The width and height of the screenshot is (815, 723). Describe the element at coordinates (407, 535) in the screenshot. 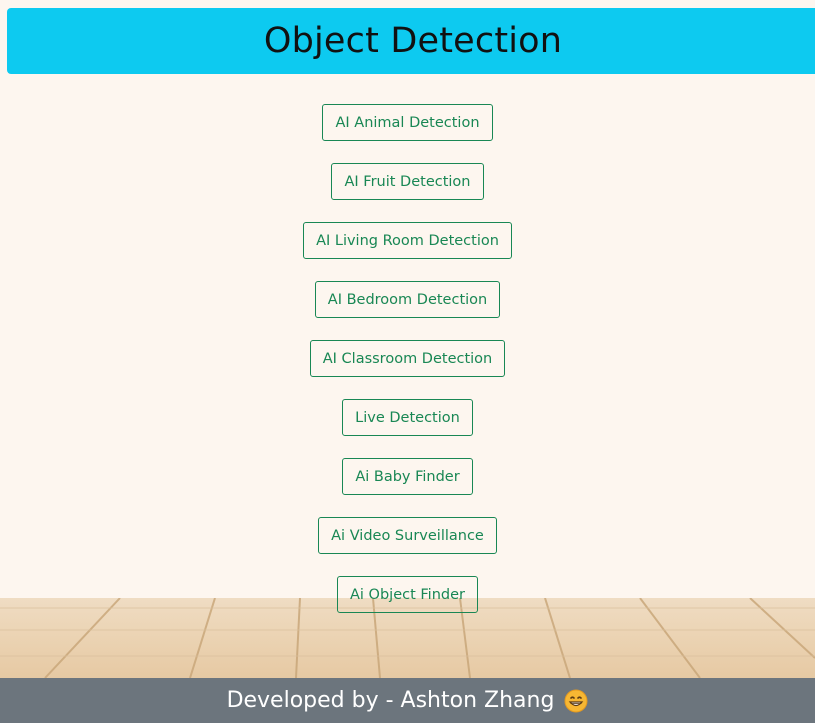

I see `video-surveillance-button: Ai Video Surveillance` at that location.